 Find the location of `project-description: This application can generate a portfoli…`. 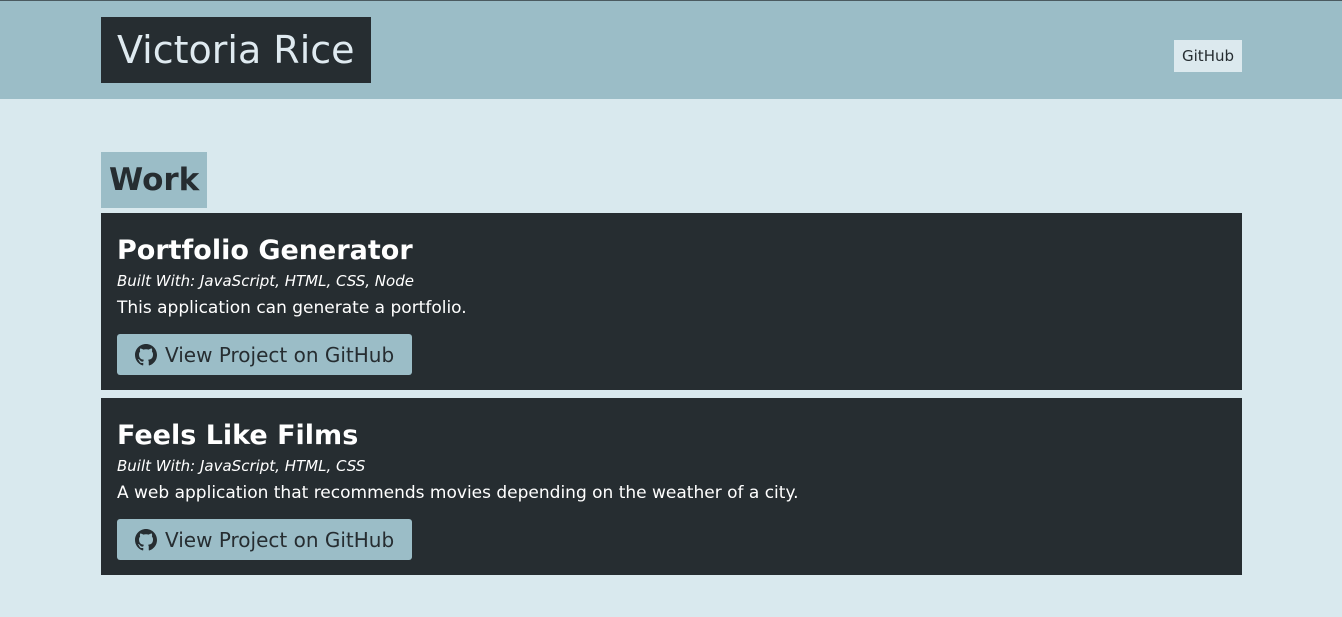

project-description: This application can generate a portfoli… is located at coordinates (292, 308).